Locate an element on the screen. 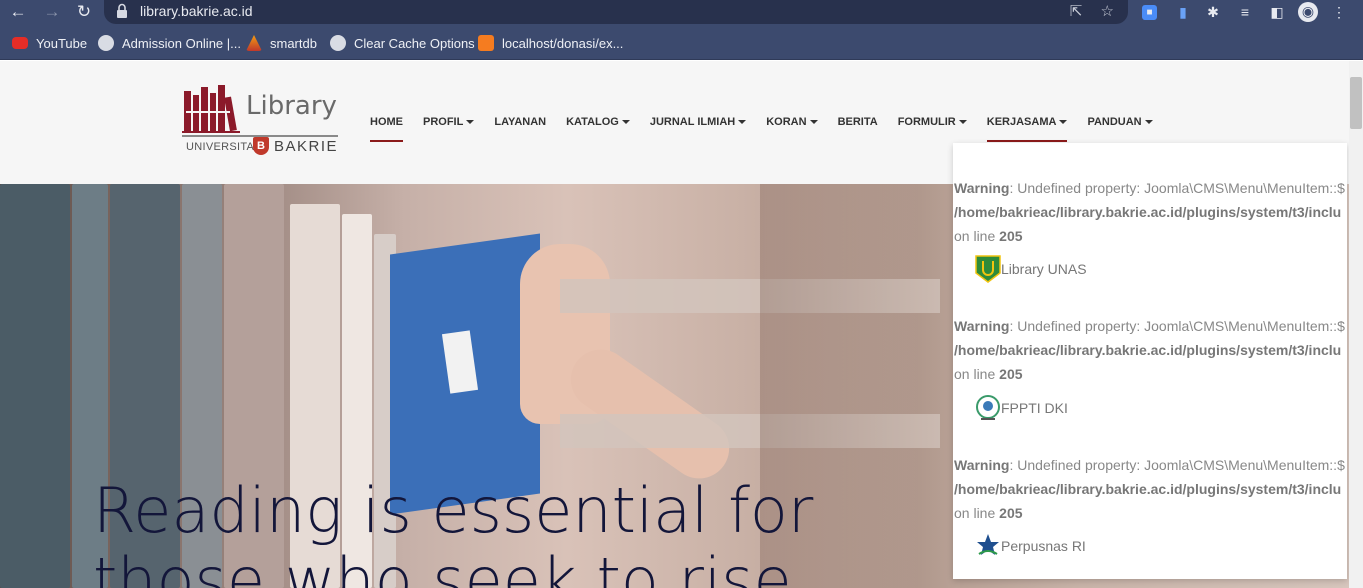 The width and height of the screenshot is (1363, 588). menu-jurnal-ilmiah: JURNAL ILMIAH is located at coordinates (698, 129).